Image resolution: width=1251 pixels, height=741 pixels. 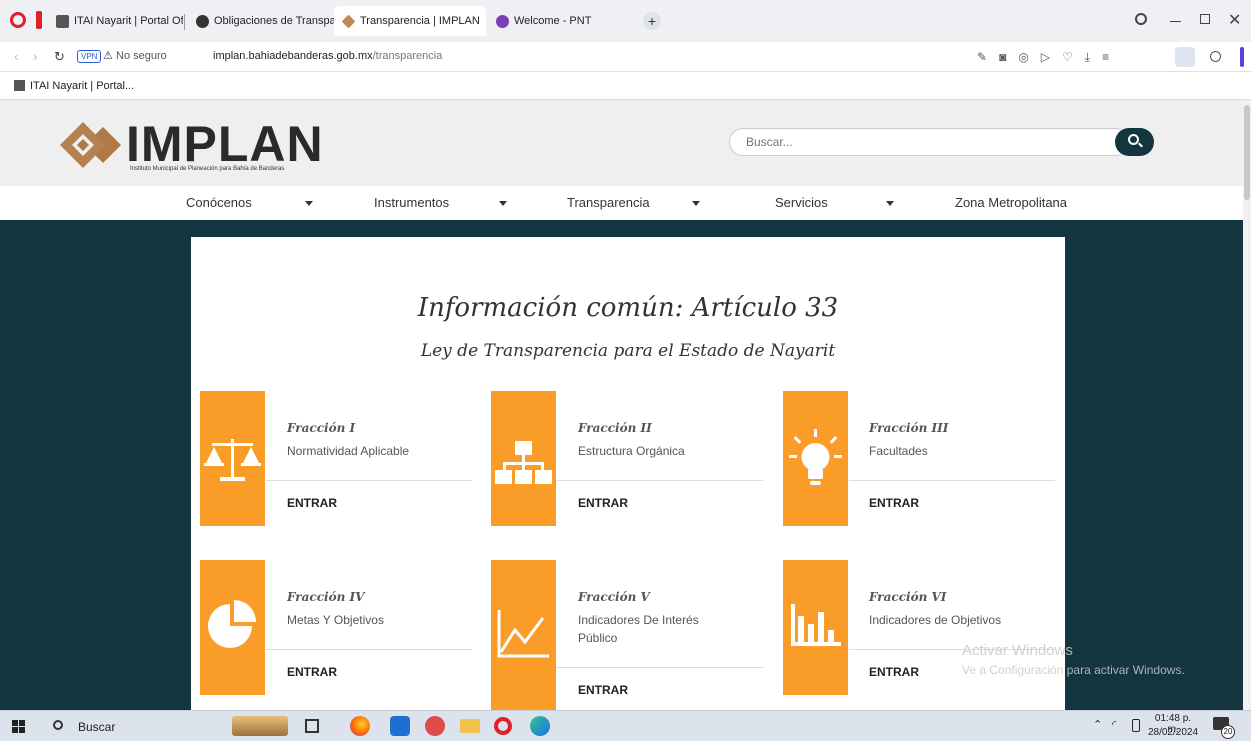 I want to click on edge-icon, so click(x=540, y=726).